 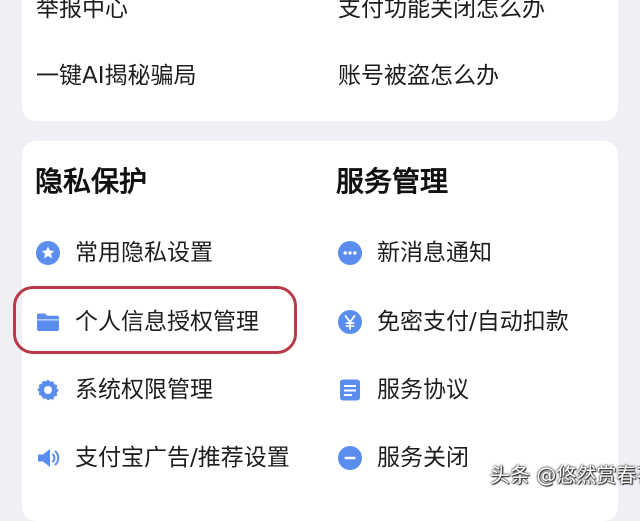 I want to click on privacy-section-title: 隐私保护, so click(x=91, y=181).